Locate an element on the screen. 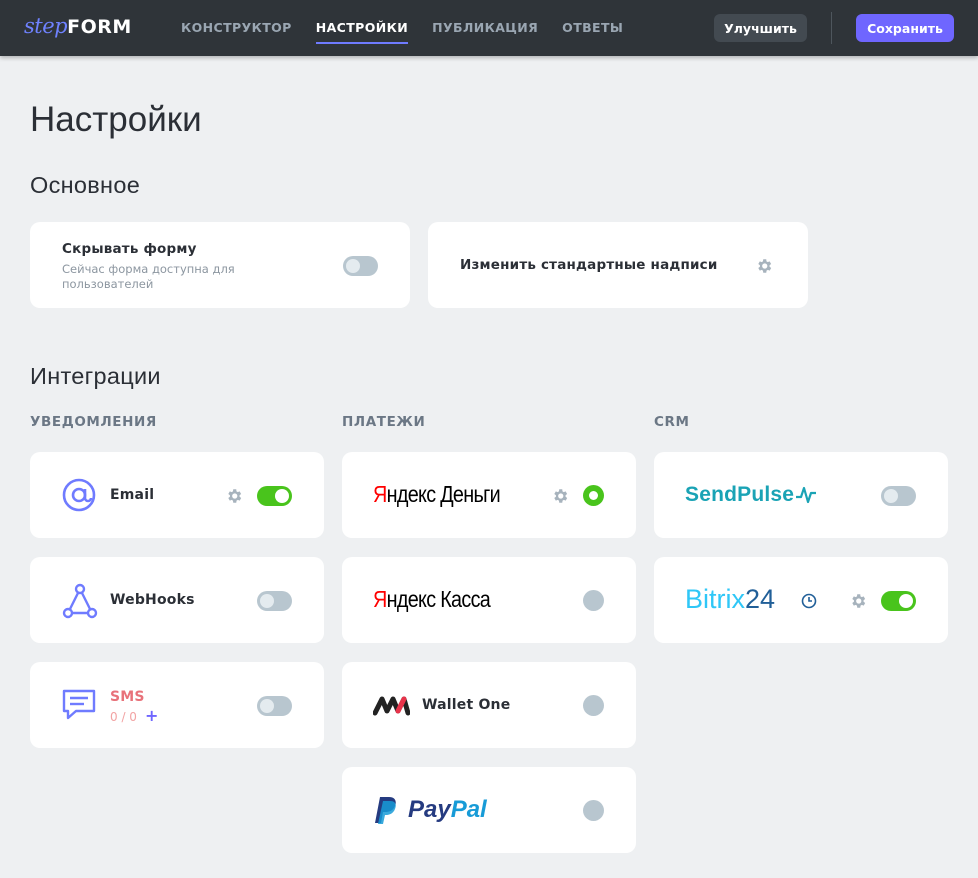  sms-add-button: + is located at coordinates (151, 715).